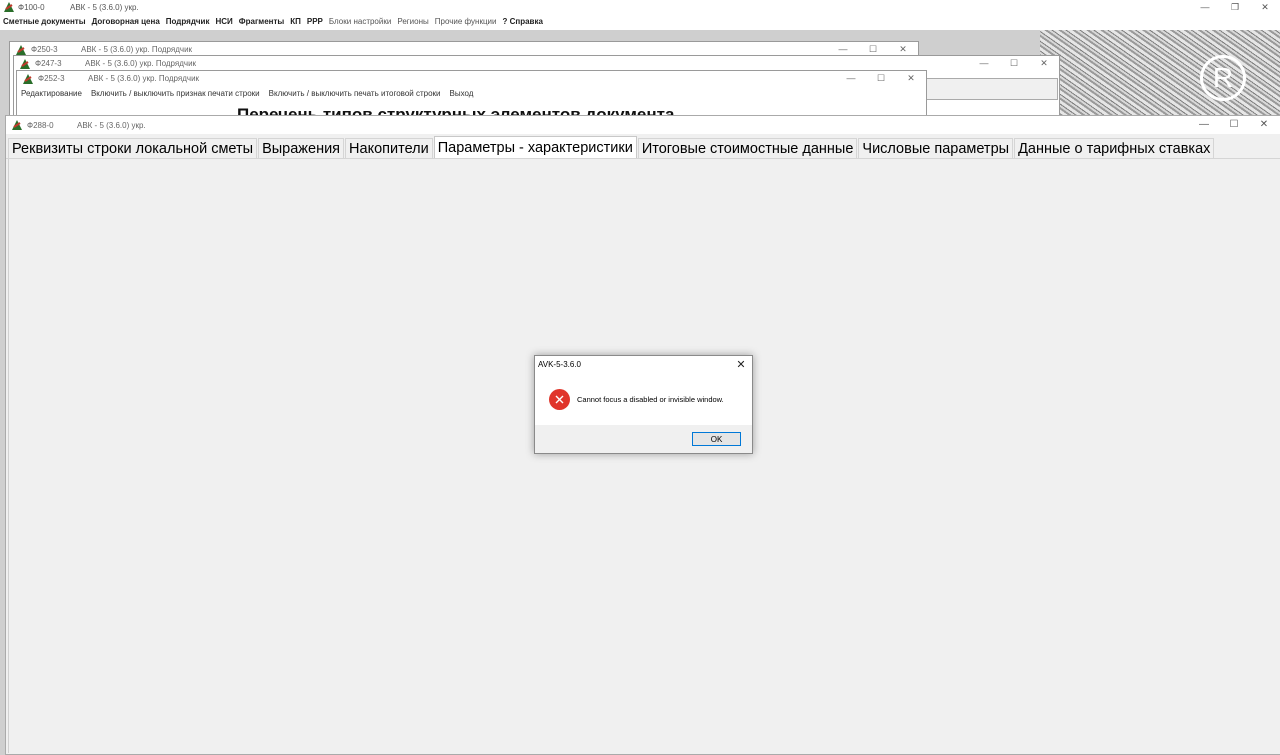  I want to click on window-app-name: АВК - 5 (3.6.0) укр., so click(111, 125).